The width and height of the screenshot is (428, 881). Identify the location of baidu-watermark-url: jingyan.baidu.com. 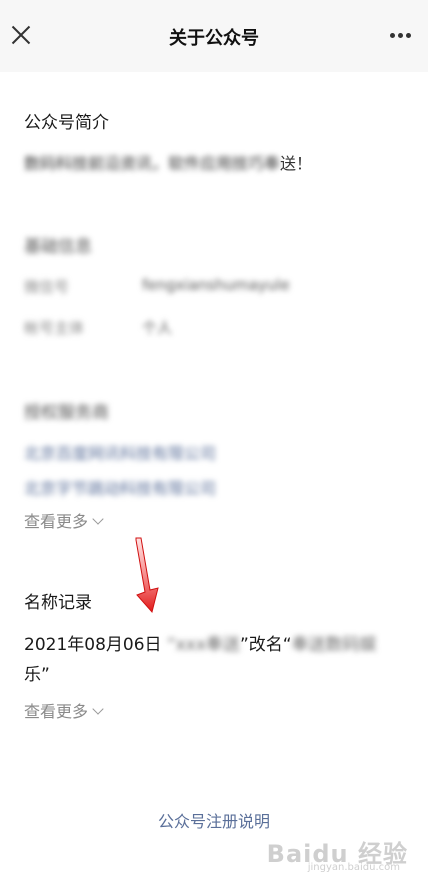
(353, 867).